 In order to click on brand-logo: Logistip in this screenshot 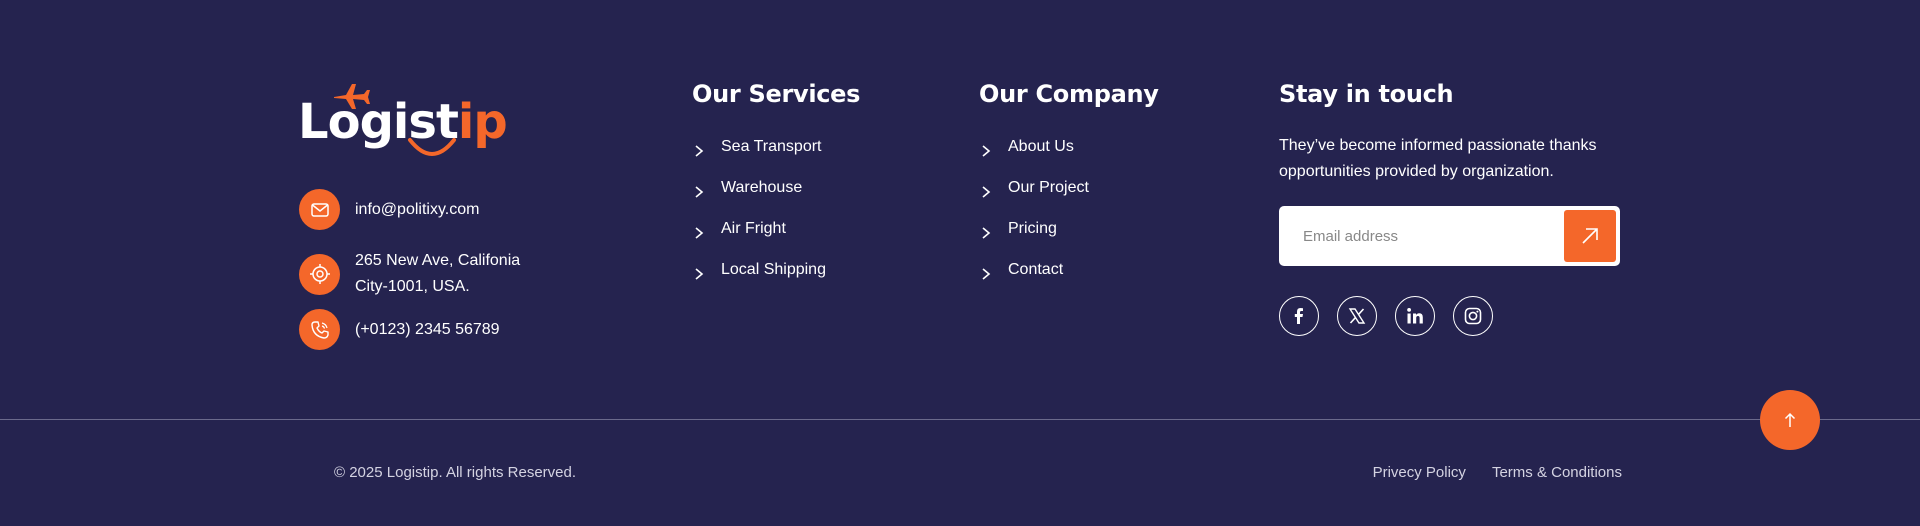, I will do `click(403, 120)`.